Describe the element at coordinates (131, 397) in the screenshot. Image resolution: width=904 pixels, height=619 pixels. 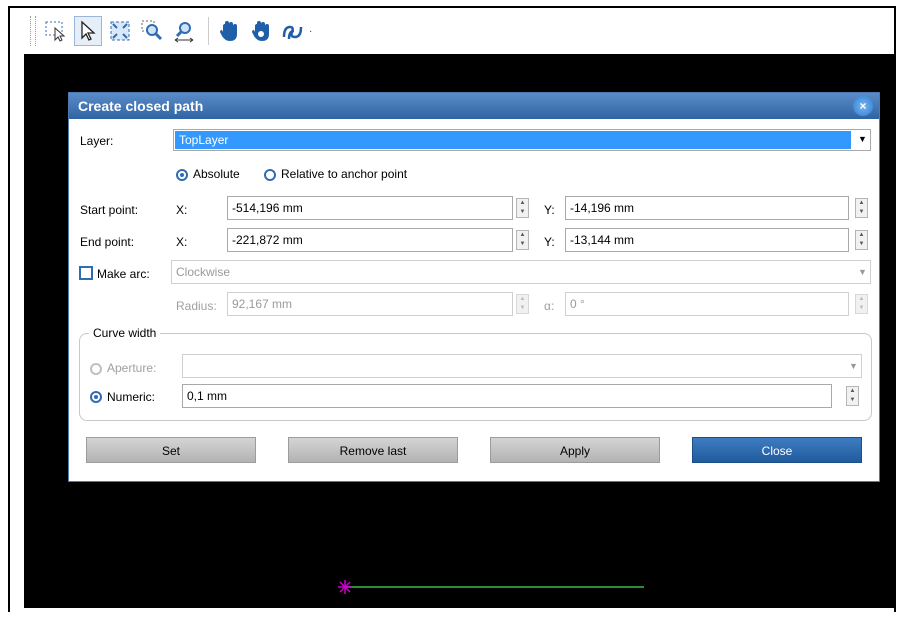
I see `numeric-label: Numeric:` at that location.